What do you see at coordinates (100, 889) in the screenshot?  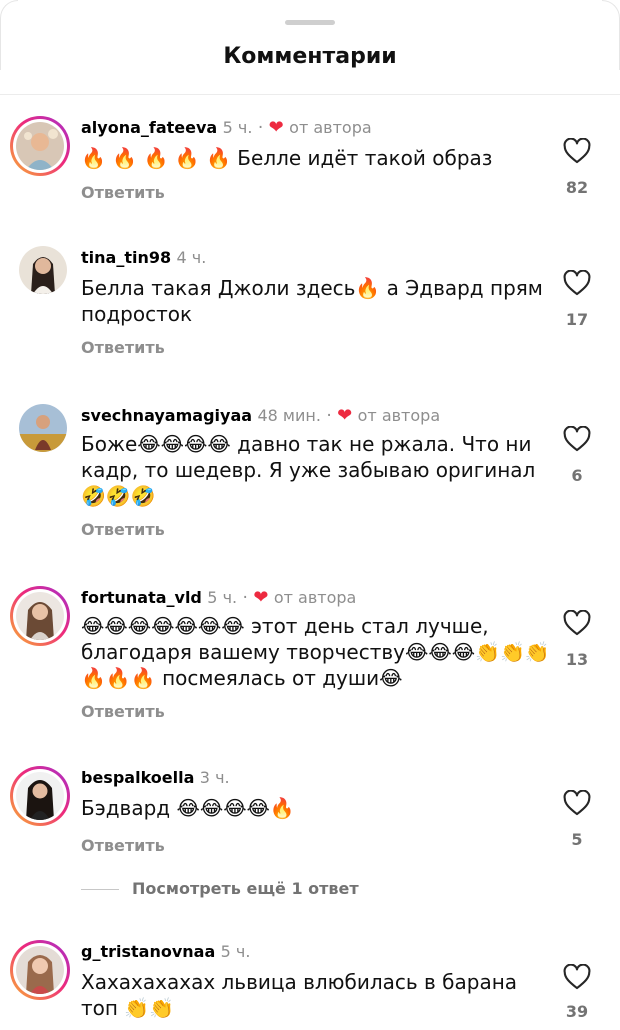 I see `replies-divider-line` at bounding box center [100, 889].